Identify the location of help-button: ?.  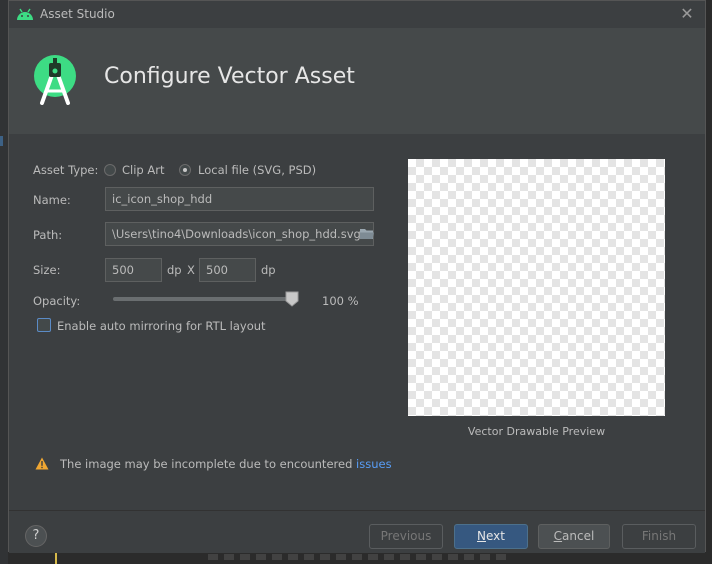
(36, 536).